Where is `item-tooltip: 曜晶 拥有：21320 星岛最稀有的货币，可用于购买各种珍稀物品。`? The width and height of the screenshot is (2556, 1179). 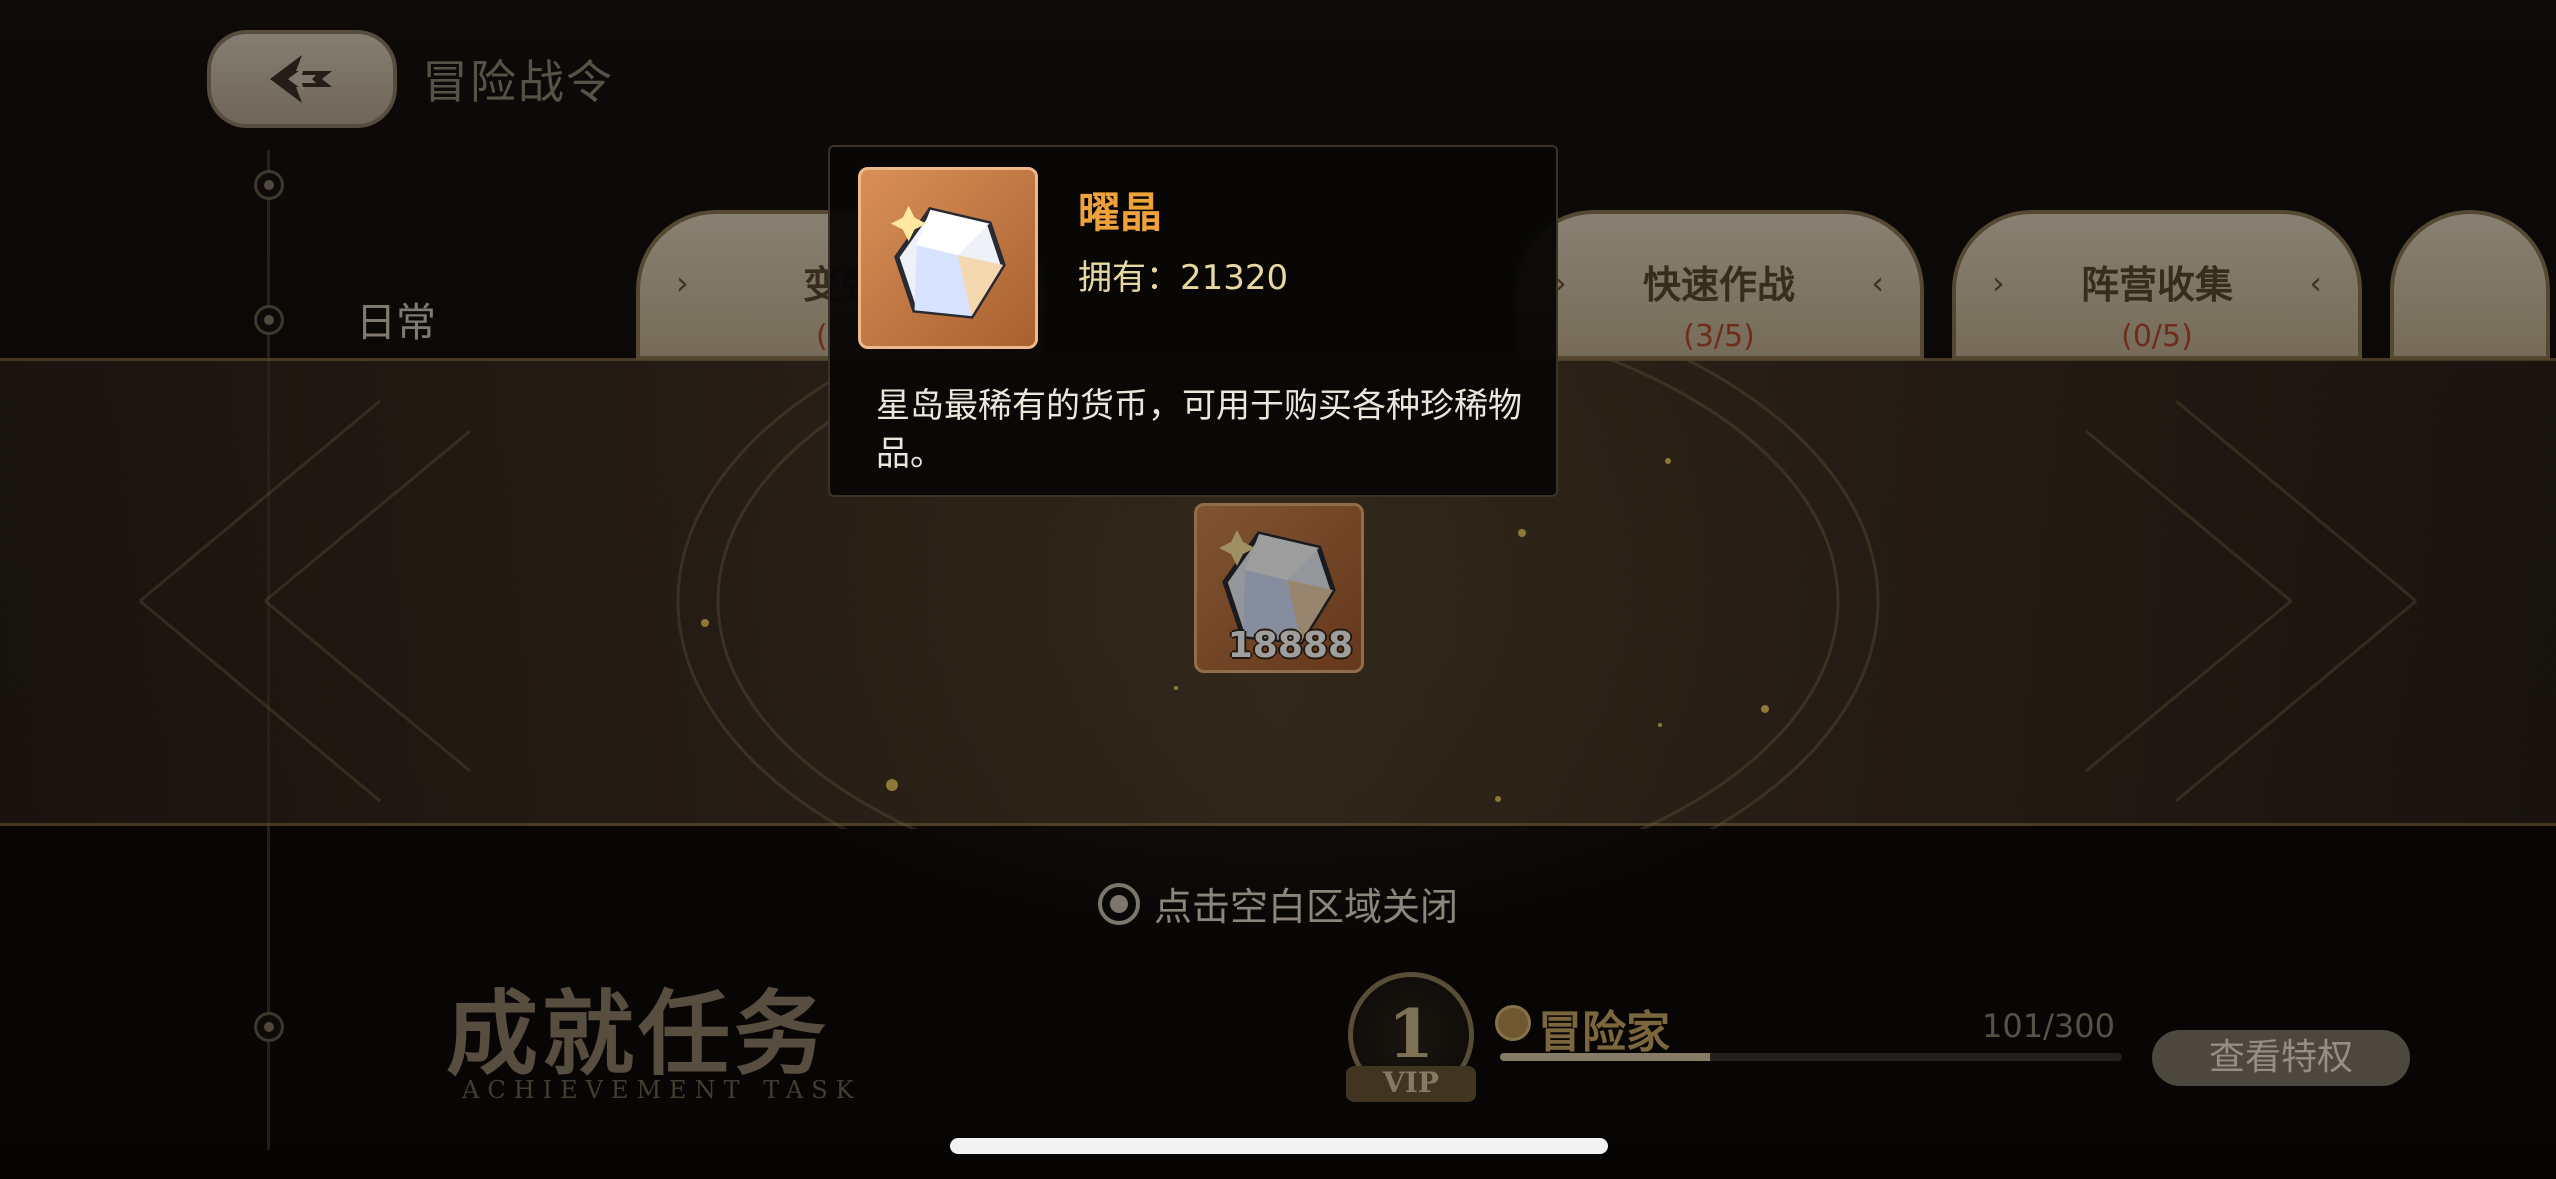
item-tooltip: 曜晶 拥有：21320 星岛最稀有的货币，可用于购买各种珍稀物品。 is located at coordinates (1193, 321).